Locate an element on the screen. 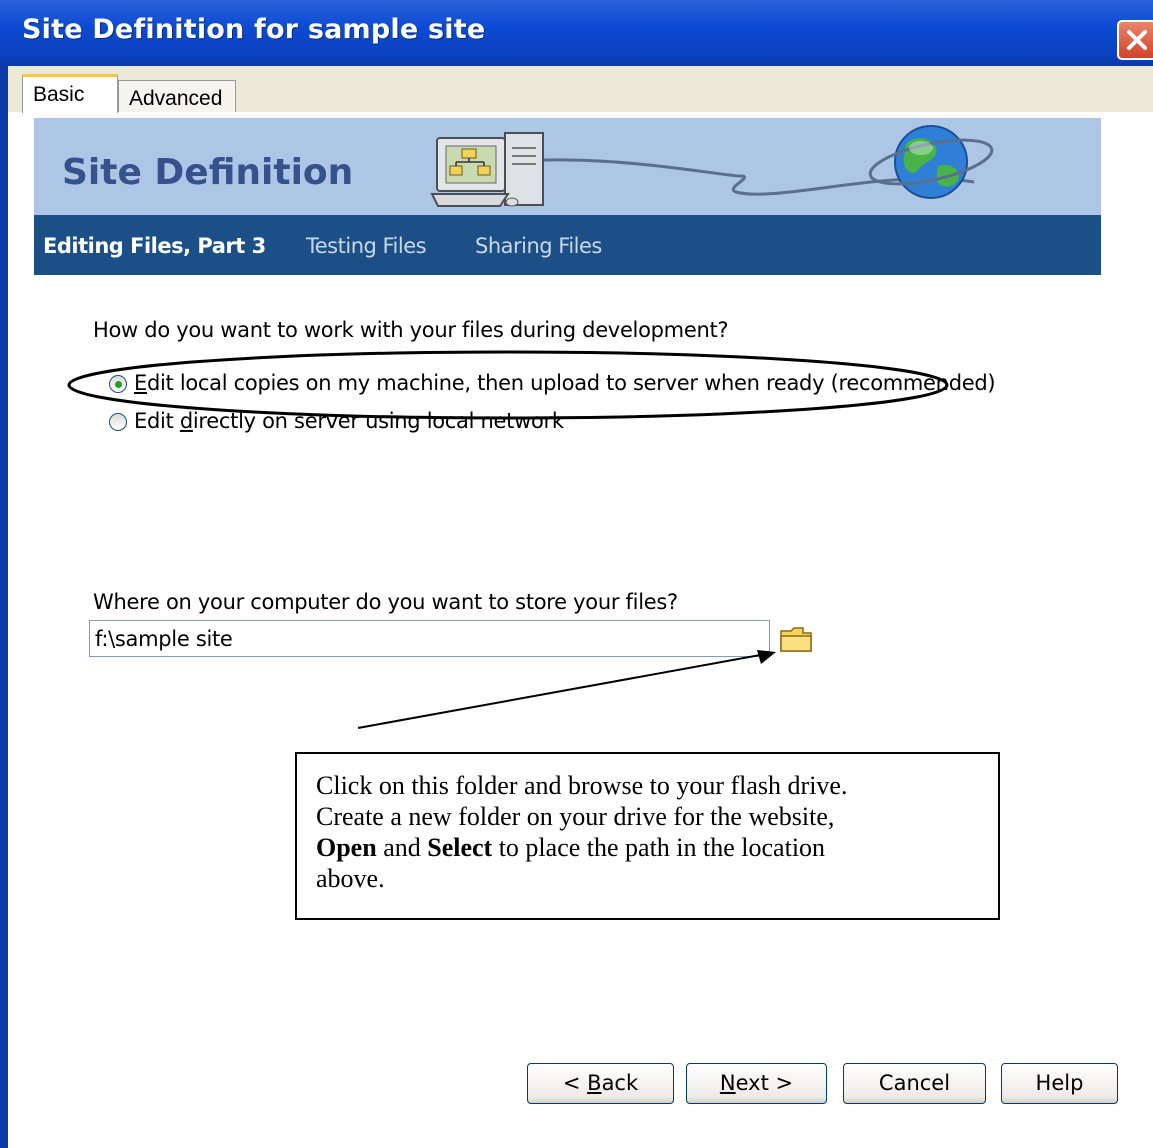 The width and height of the screenshot is (1153, 1148). step-editing-files: Editing Files, Part 3 is located at coordinates (154, 246).